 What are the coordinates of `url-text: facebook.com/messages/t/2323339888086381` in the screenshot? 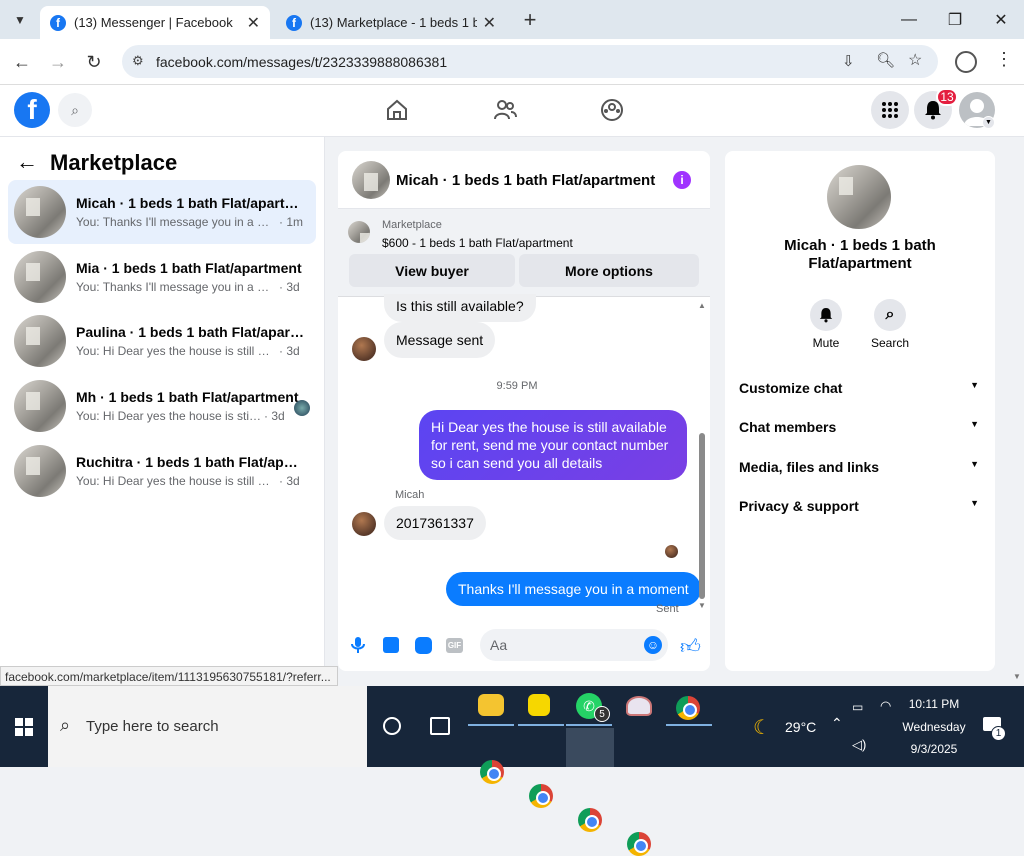 It's located at (302, 61).